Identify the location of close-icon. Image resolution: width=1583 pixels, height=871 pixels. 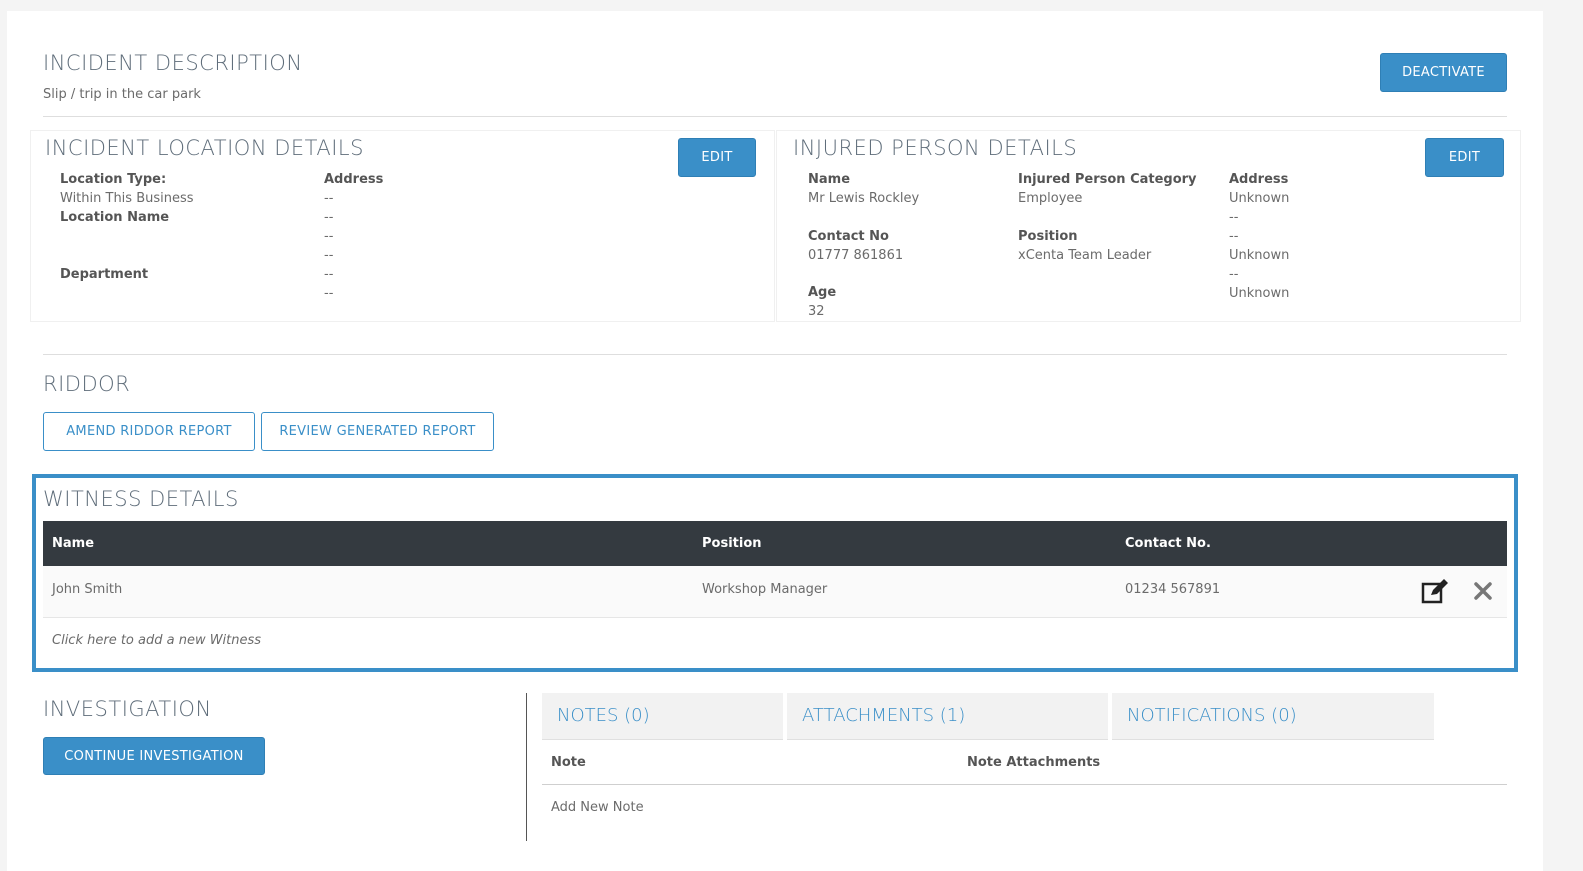
(1483, 591).